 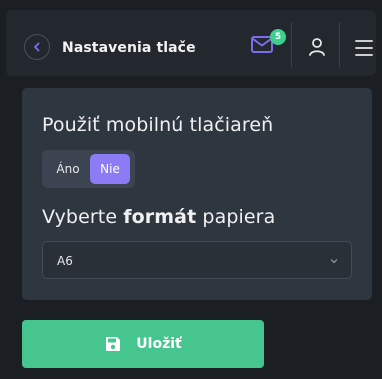 I want to click on mail-button: 5, so click(x=268, y=45).